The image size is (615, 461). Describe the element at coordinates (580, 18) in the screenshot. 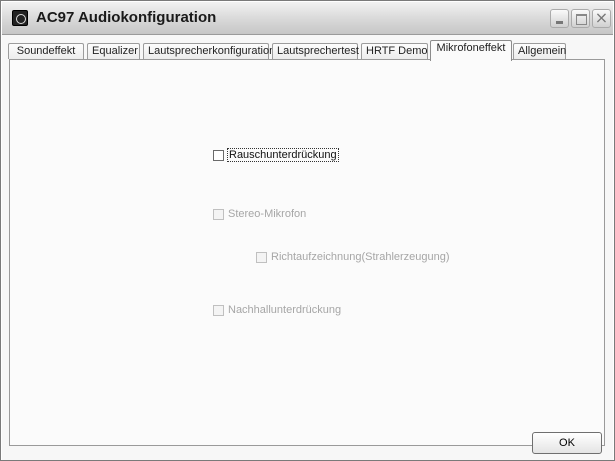

I see `maximize-button` at that location.